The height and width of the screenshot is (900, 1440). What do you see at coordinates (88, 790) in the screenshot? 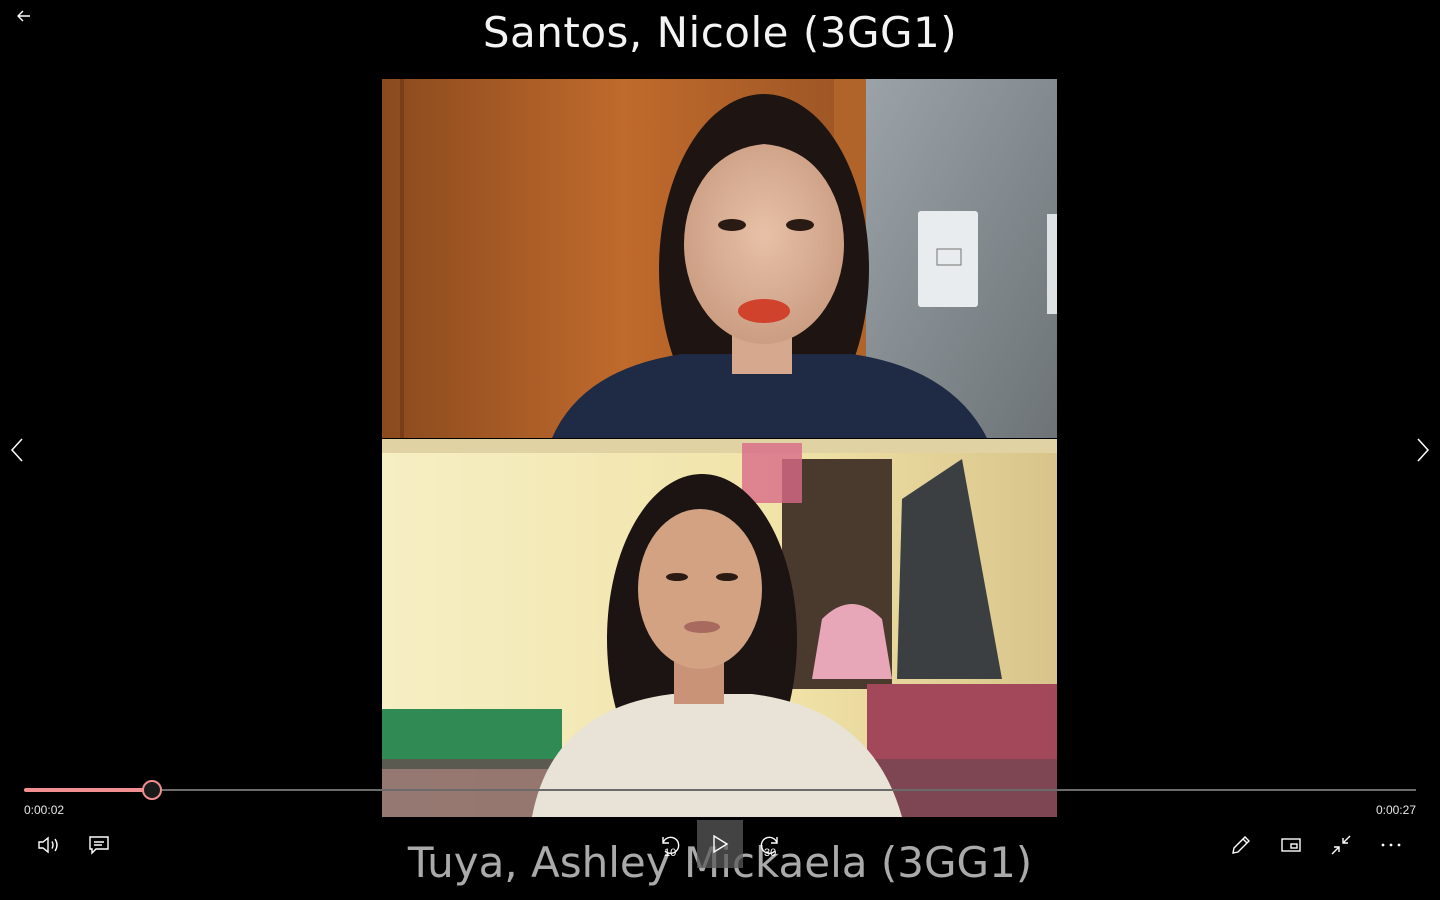
I see `seek-progress` at bounding box center [88, 790].